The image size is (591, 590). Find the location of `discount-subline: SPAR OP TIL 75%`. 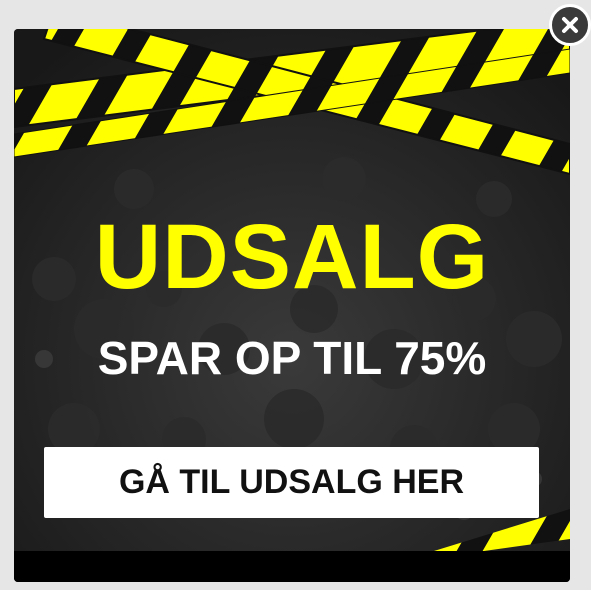

discount-subline: SPAR OP TIL 75% is located at coordinates (292, 358).